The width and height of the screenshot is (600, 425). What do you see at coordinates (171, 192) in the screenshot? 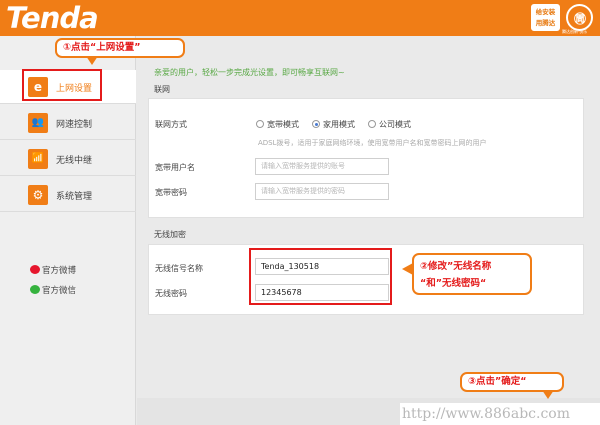
I see `password-label: 宽带密码` at bounding box center [171, 192].